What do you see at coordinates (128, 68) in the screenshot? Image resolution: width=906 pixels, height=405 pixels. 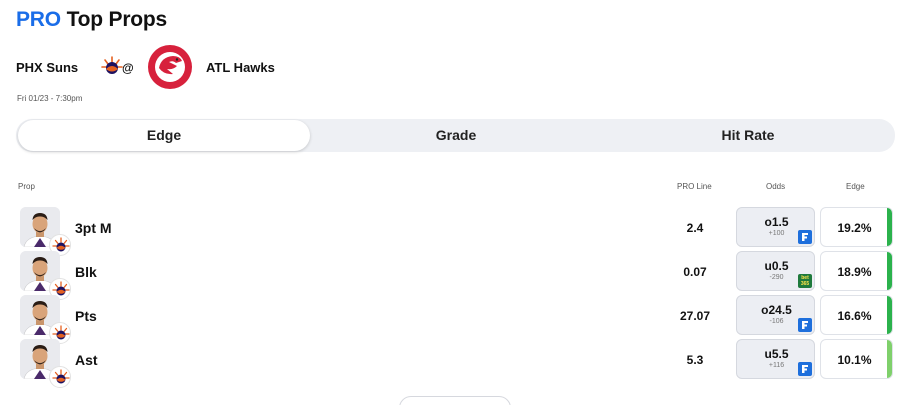 I see `at-symbol: @` at bounding box center [128, 68].